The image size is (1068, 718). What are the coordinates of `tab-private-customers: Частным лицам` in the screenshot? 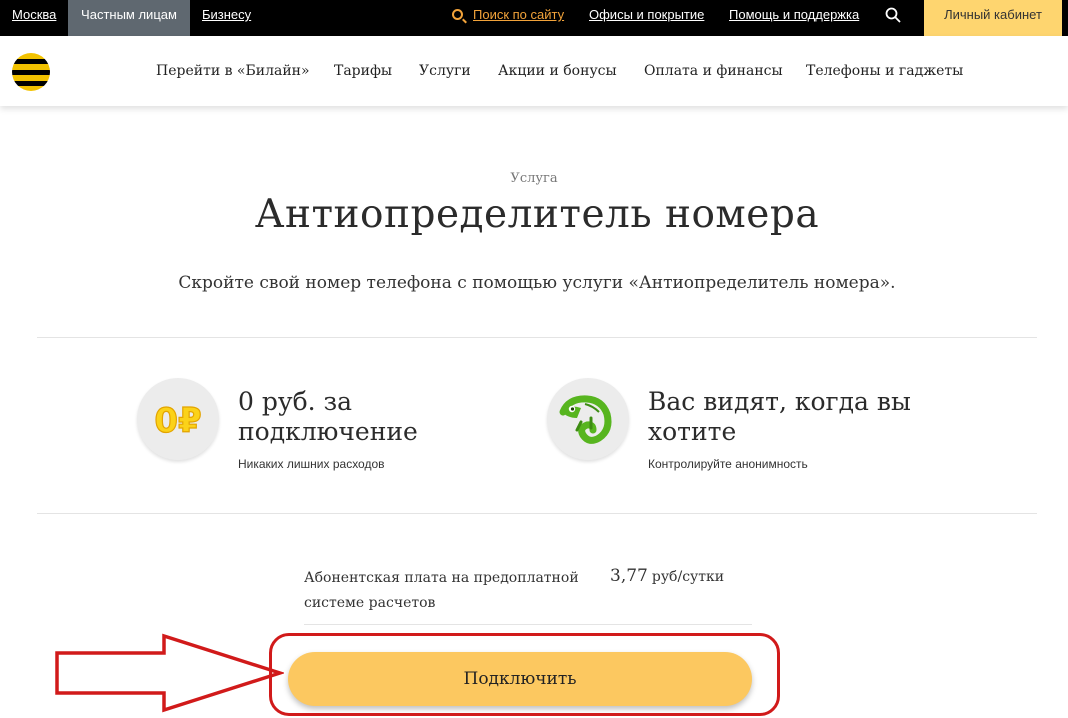 It's located at (129, 18).